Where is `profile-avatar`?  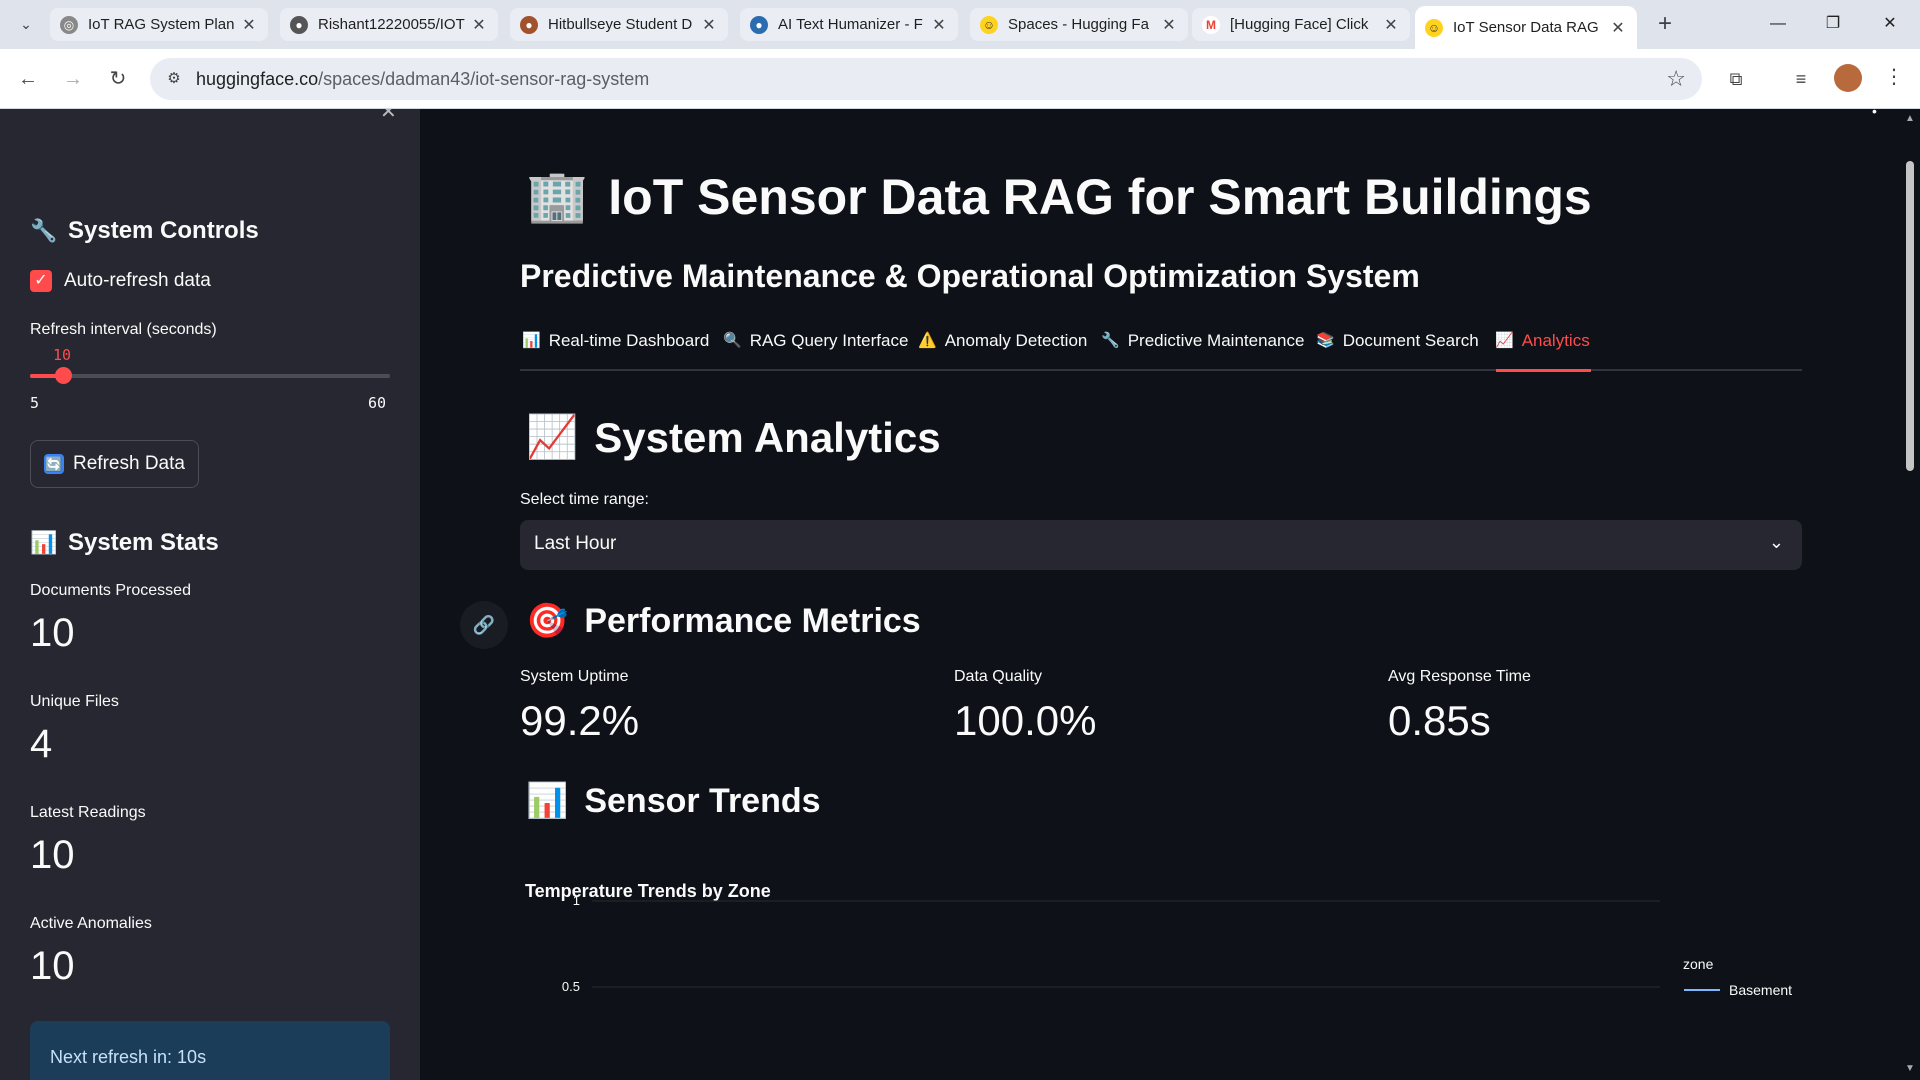
profile-avatar is located at coordinates (1848, 78).